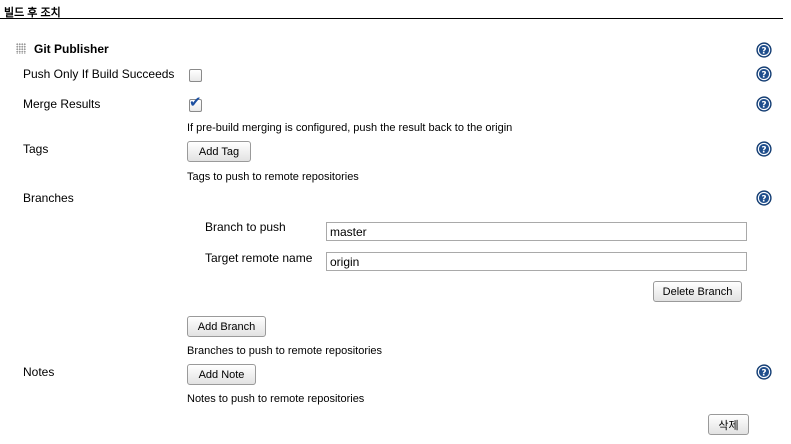 The width and height of the screenshot is (791, 444). What do you see at coordinates (259, 258) in the screenshot?
I see `target-remote-name-label: Target remote name` at bounding box center [259, 258].